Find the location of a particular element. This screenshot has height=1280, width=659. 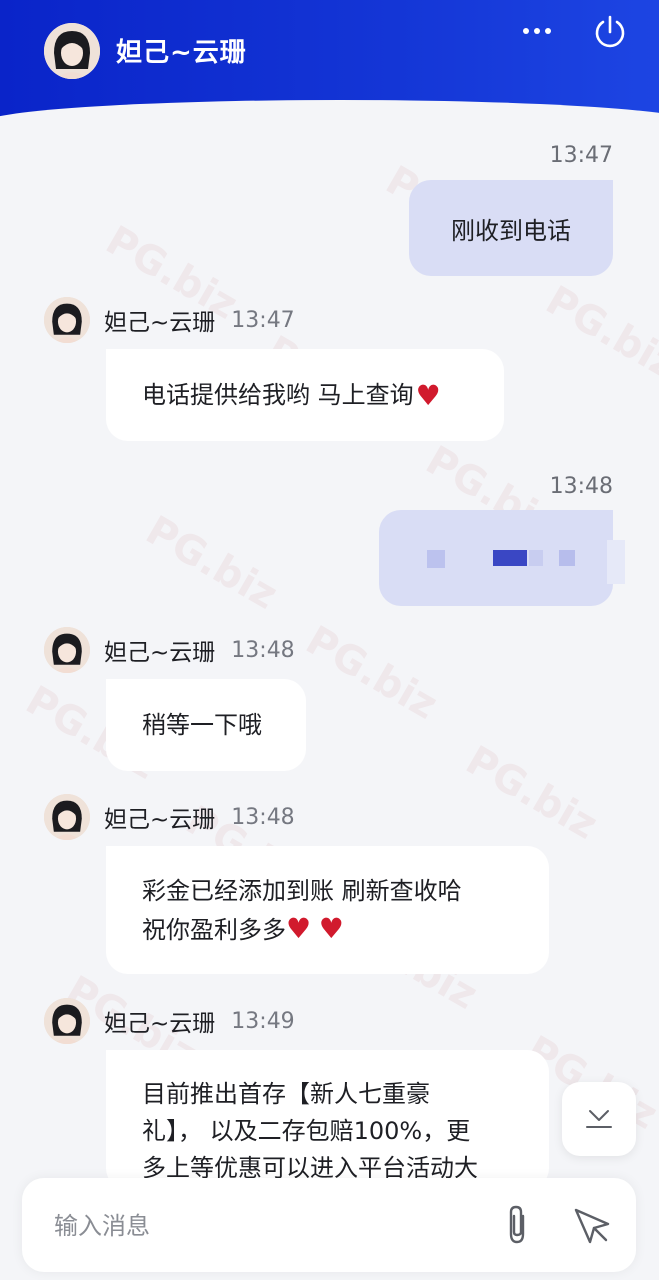

message-text-line: 彩金已经添加到账 刷新查收哈 is located at coordinates (302, 891).